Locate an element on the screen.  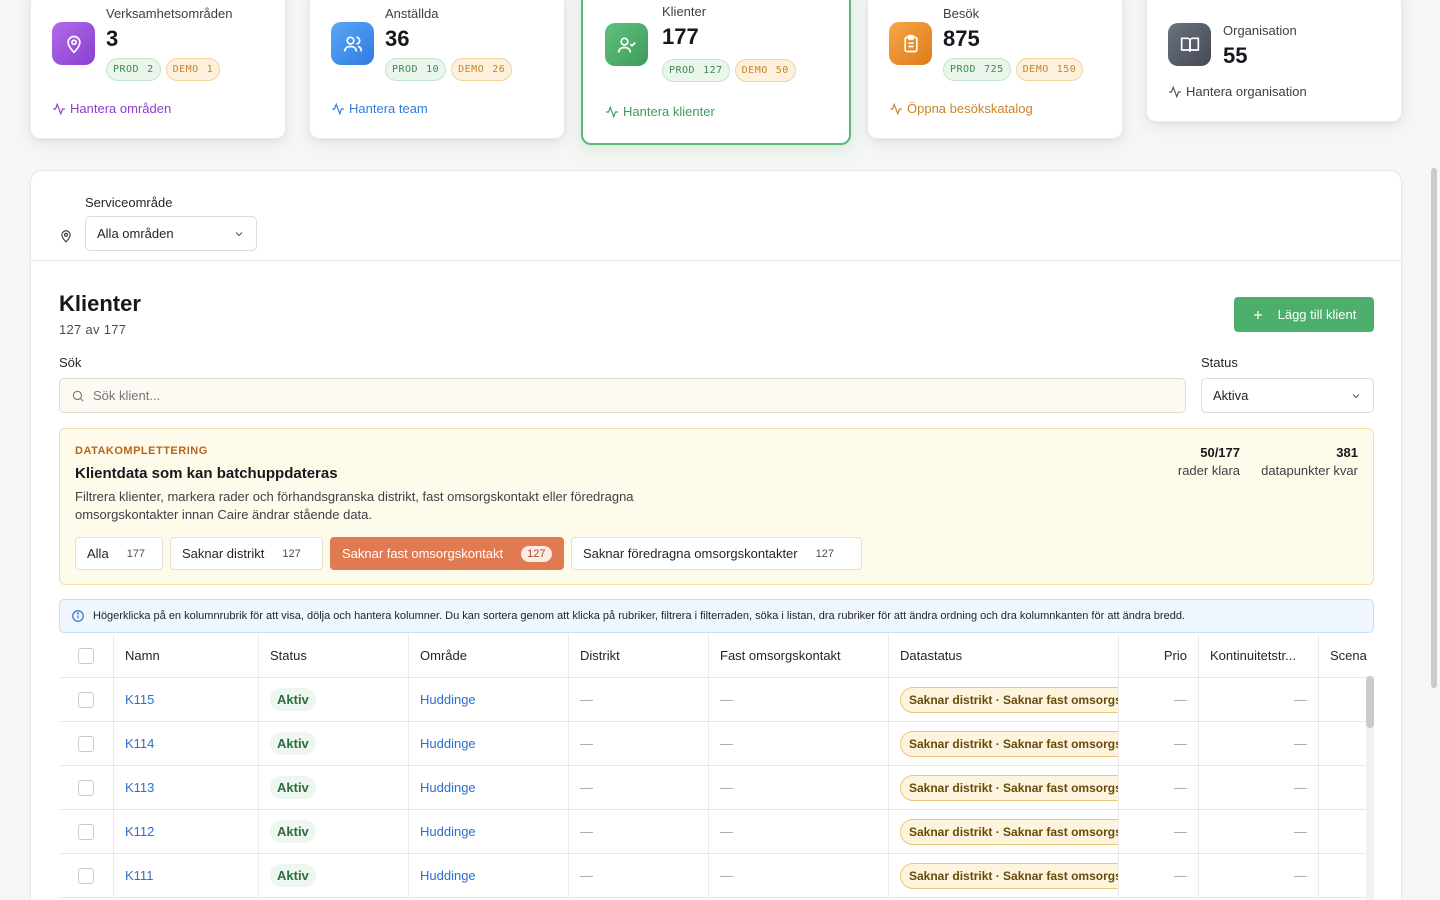
info-icon is located at coordinates (78, 616).